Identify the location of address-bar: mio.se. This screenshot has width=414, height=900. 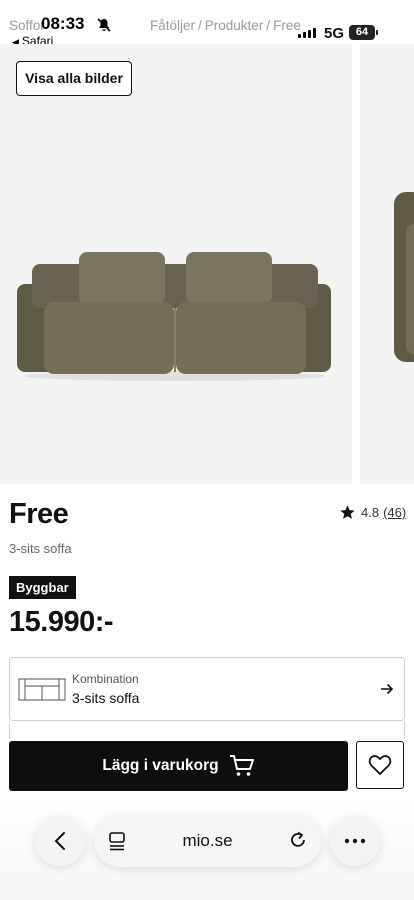
(207, 841).